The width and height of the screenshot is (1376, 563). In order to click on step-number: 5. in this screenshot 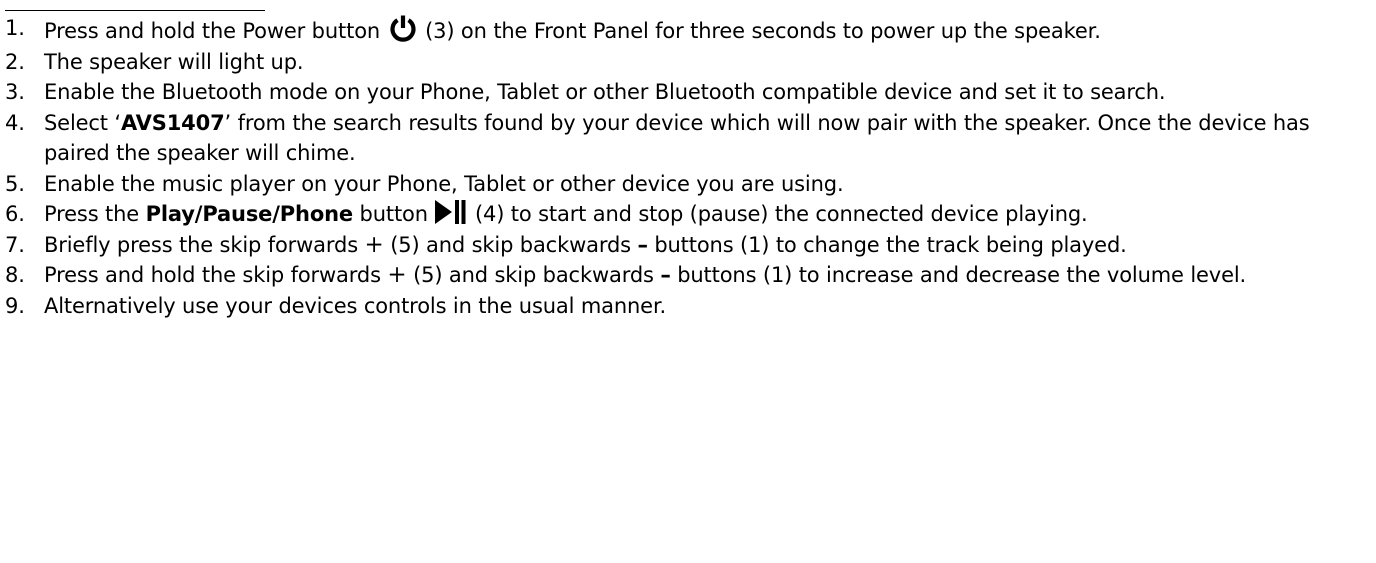, I will do `click(15, 183)`.